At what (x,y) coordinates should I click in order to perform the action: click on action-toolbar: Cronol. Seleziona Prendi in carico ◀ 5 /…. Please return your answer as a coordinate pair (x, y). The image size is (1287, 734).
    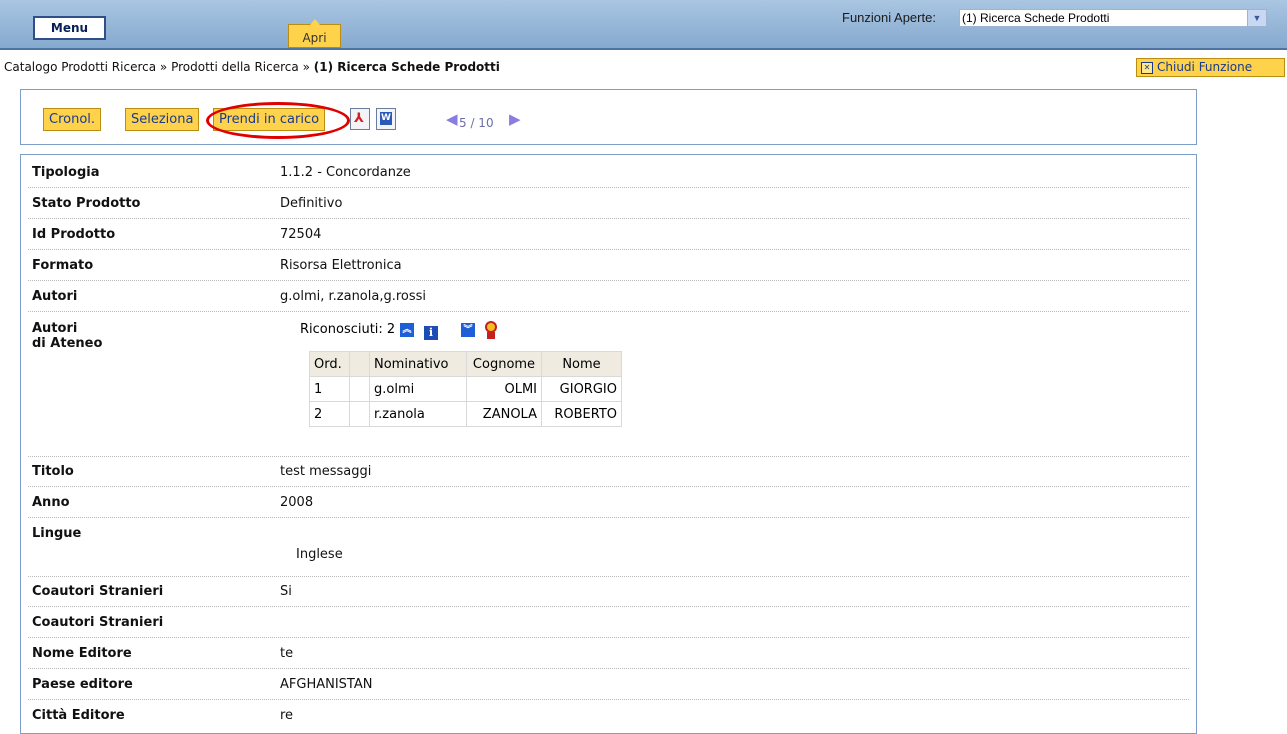
    Looking at the image, I should click on (608, 117).